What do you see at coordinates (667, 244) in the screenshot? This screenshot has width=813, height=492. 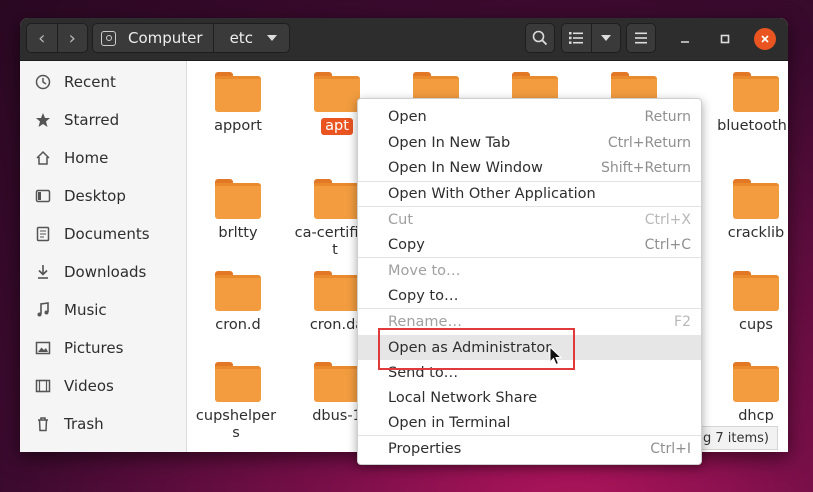 I see `menu-item-accel: Ctrl+C` at bounding box center [667, 244].